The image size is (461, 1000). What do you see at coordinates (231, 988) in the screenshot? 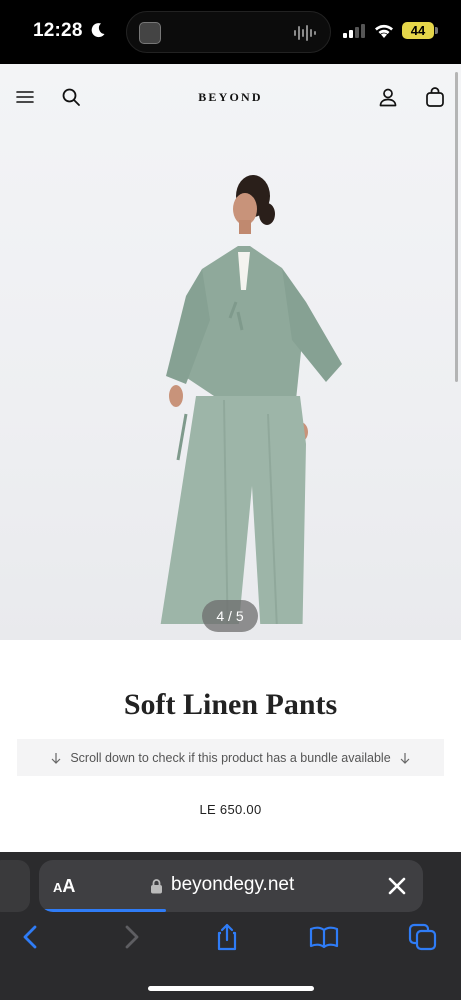
I see `home-indicator` at bounding box center [231, 988].